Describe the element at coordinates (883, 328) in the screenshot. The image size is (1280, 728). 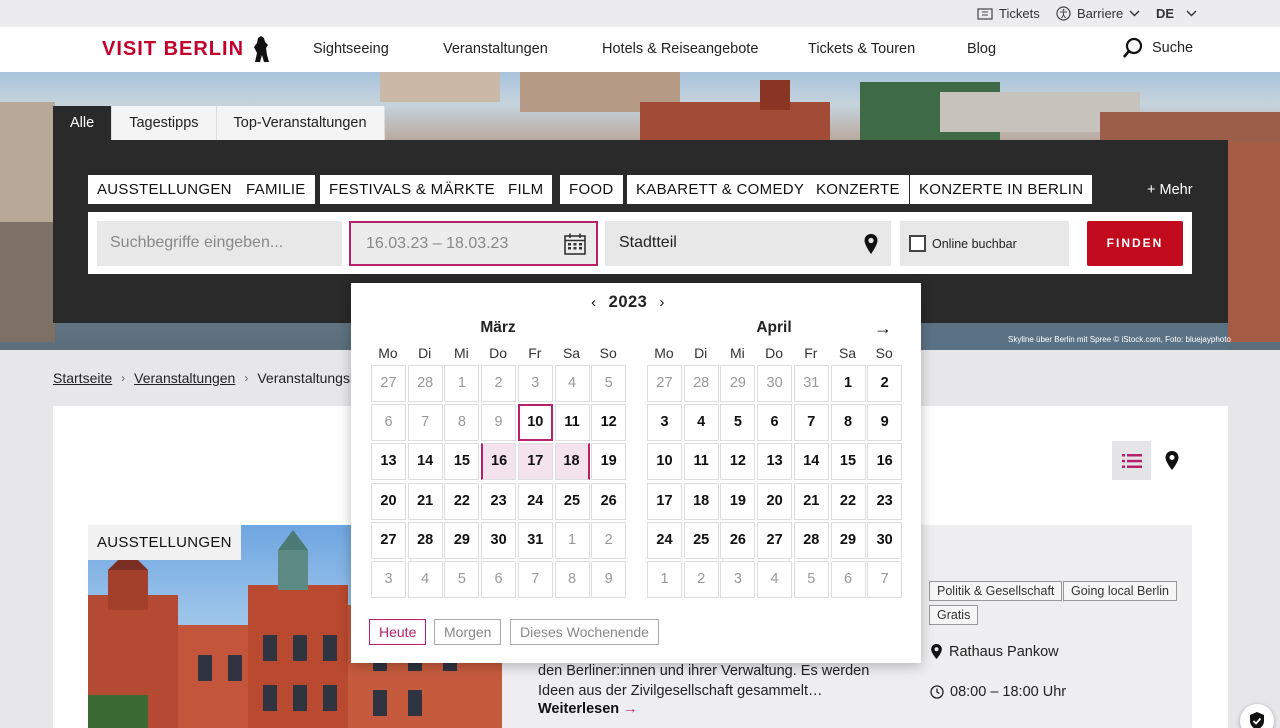
I see `next-month-arrow-icon: →` at that location.